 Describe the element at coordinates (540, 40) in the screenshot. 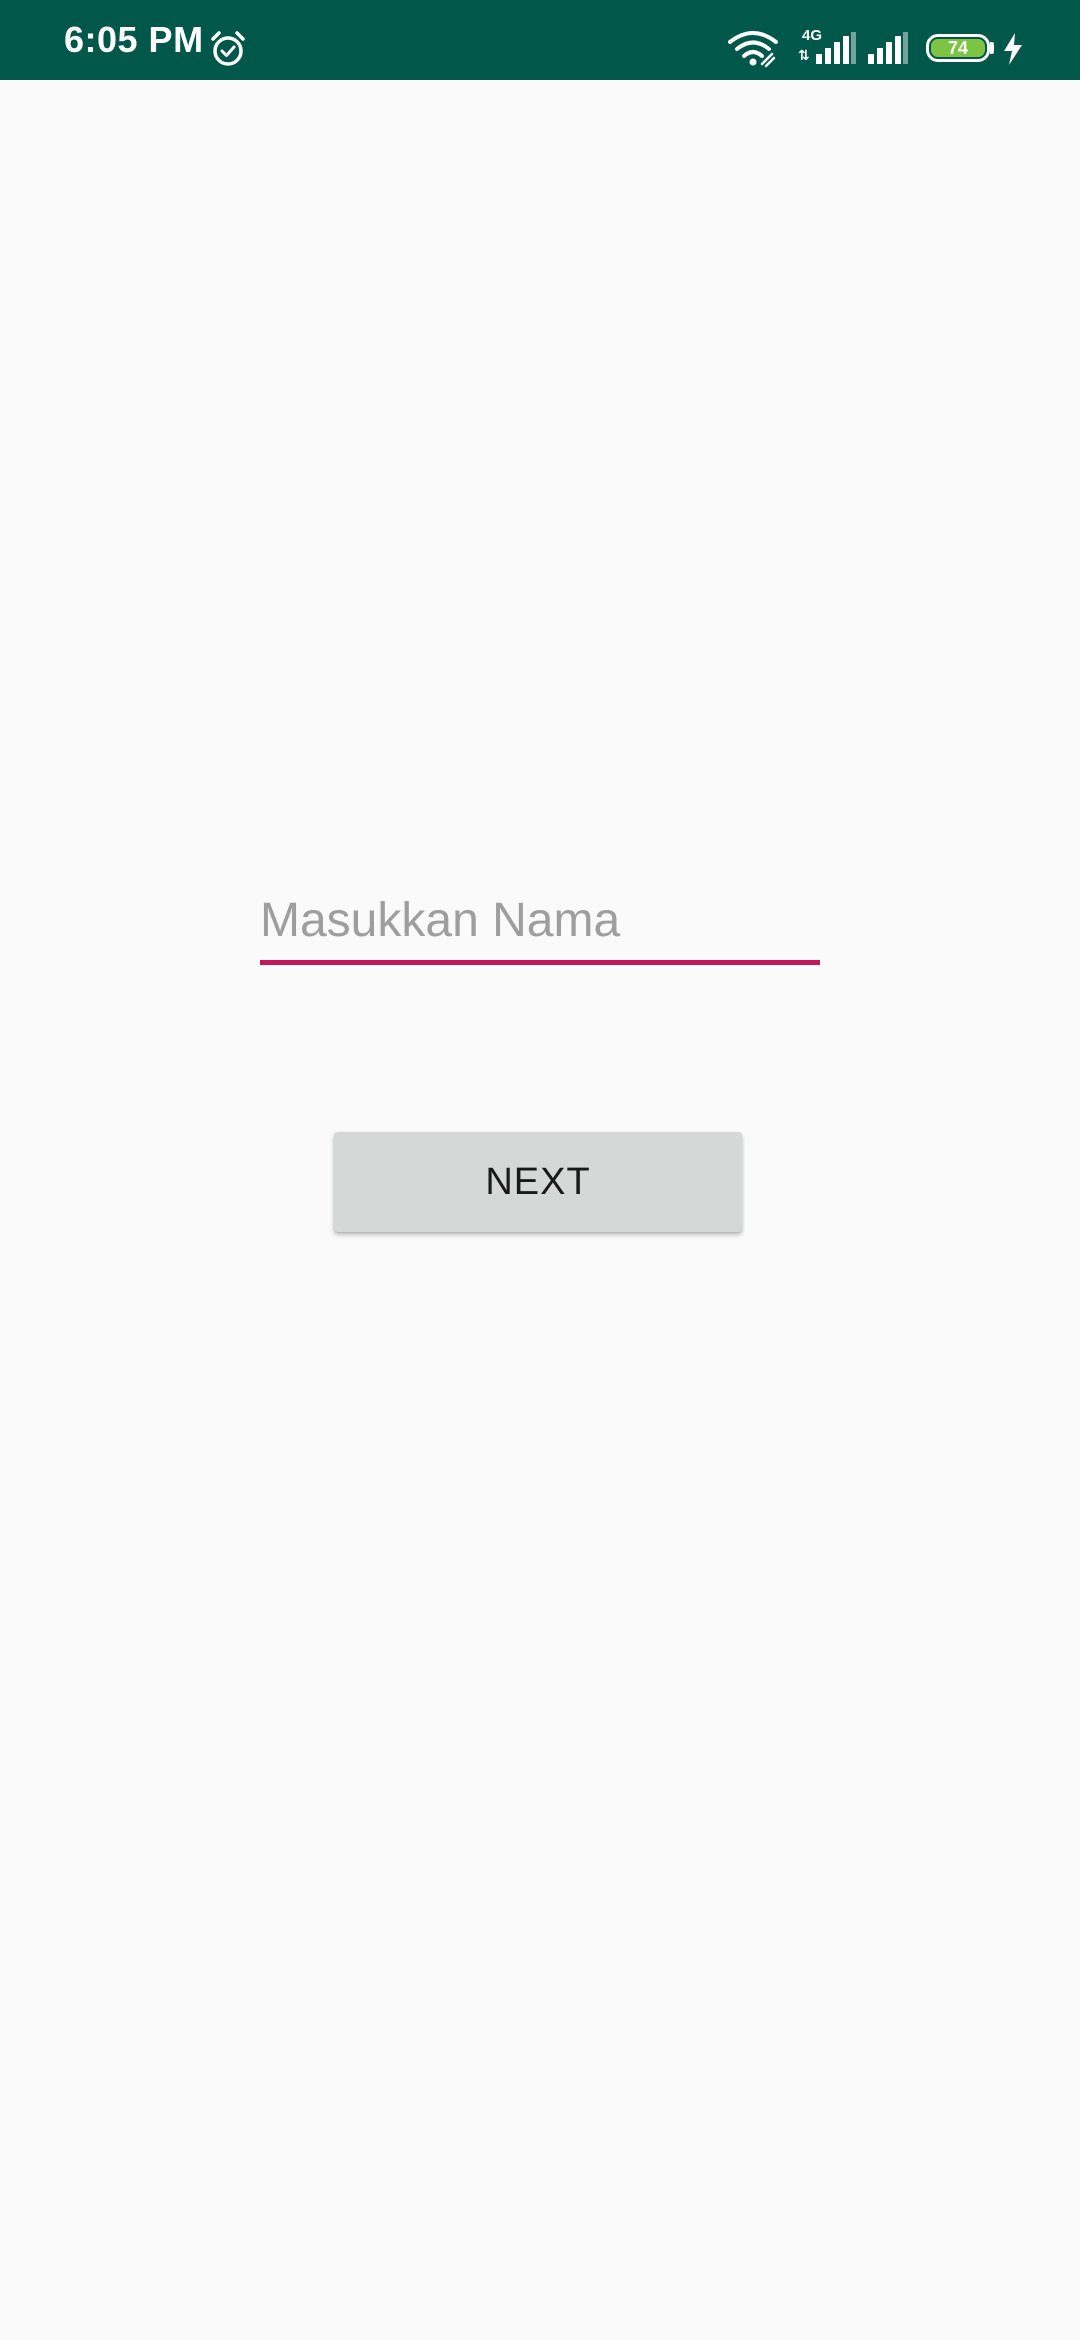

I see `status-bar: 6:05 PM 4G ⇅ 74` at that location.